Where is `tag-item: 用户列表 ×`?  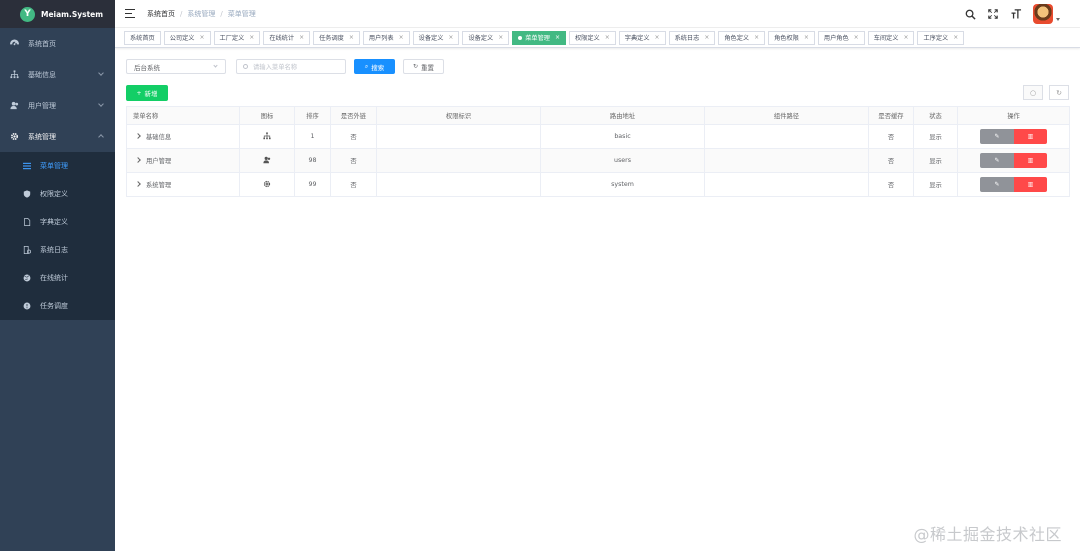 tag-item: 用户列表 × is located at coordinates (386, 37).